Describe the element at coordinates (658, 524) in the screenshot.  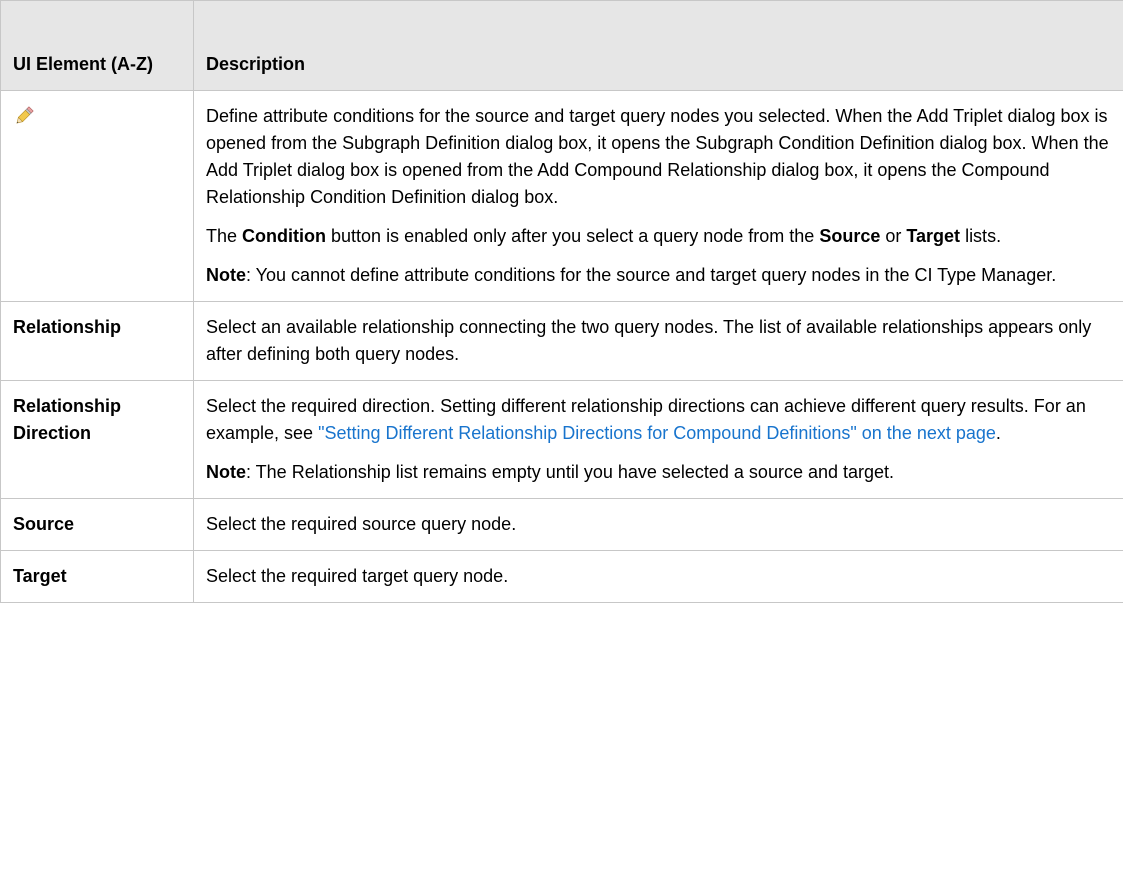
I see `source-description: Select the required source query node.` at that location.